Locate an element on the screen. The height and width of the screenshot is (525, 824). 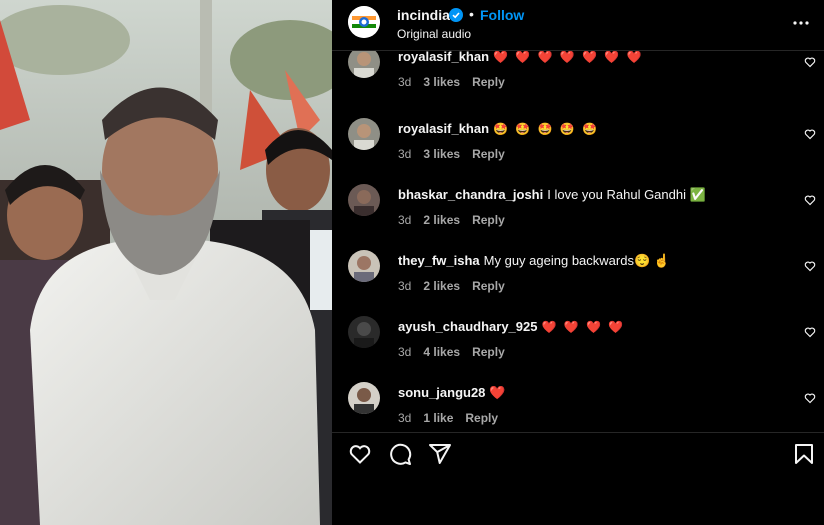
comment-body: My guy ageing backwards😌 ☝️ is located at coordinates (576, 260).